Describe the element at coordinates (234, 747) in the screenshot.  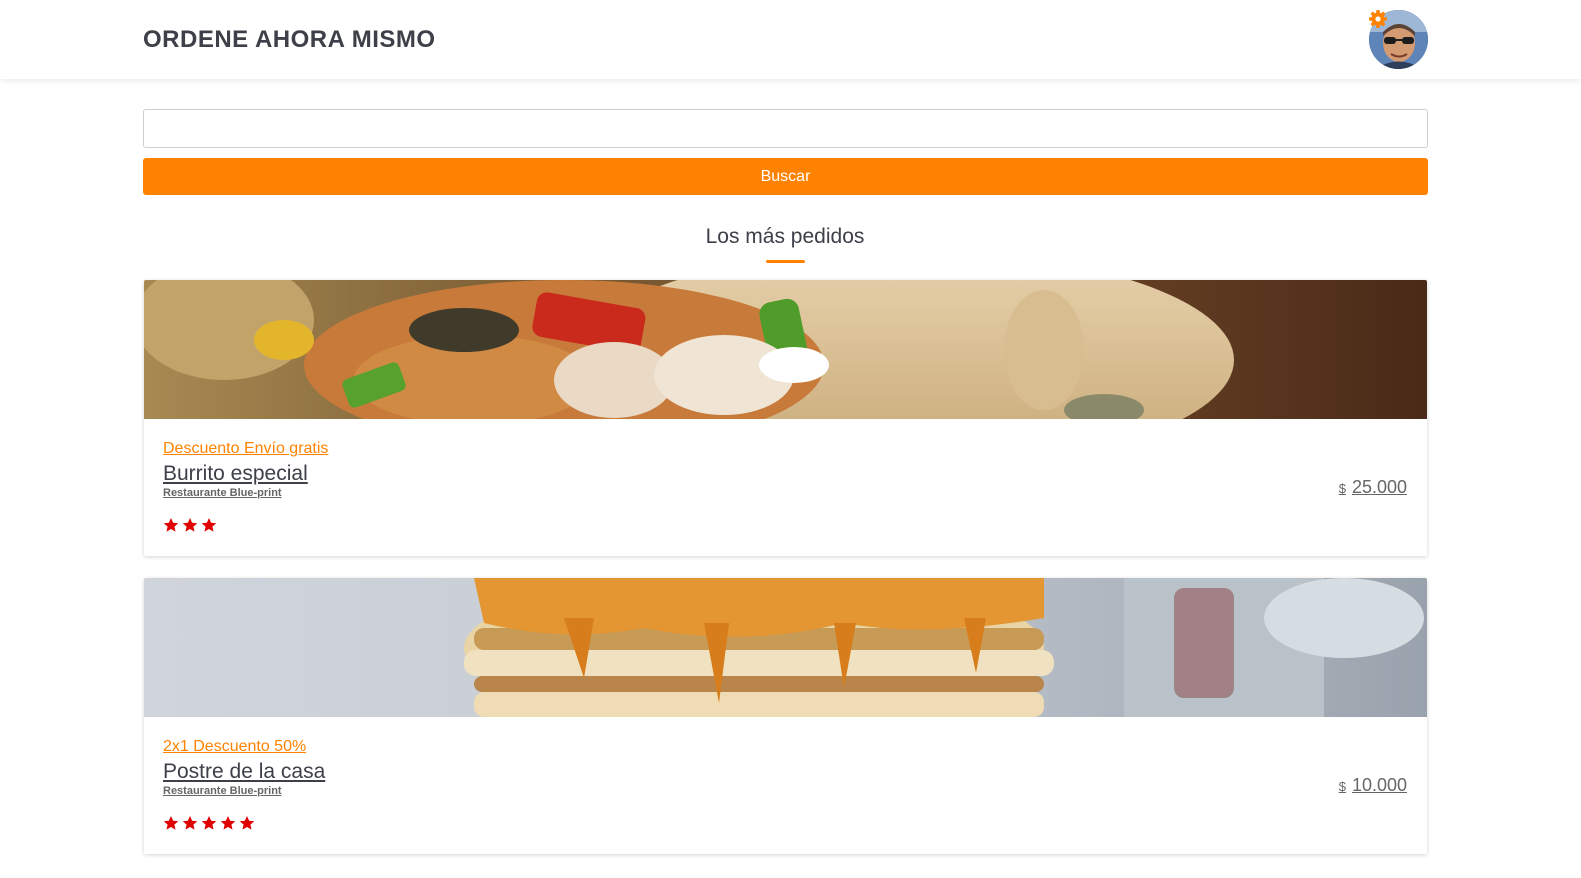
I see `product-promo: 2x1 Descuento 50%` at that location.